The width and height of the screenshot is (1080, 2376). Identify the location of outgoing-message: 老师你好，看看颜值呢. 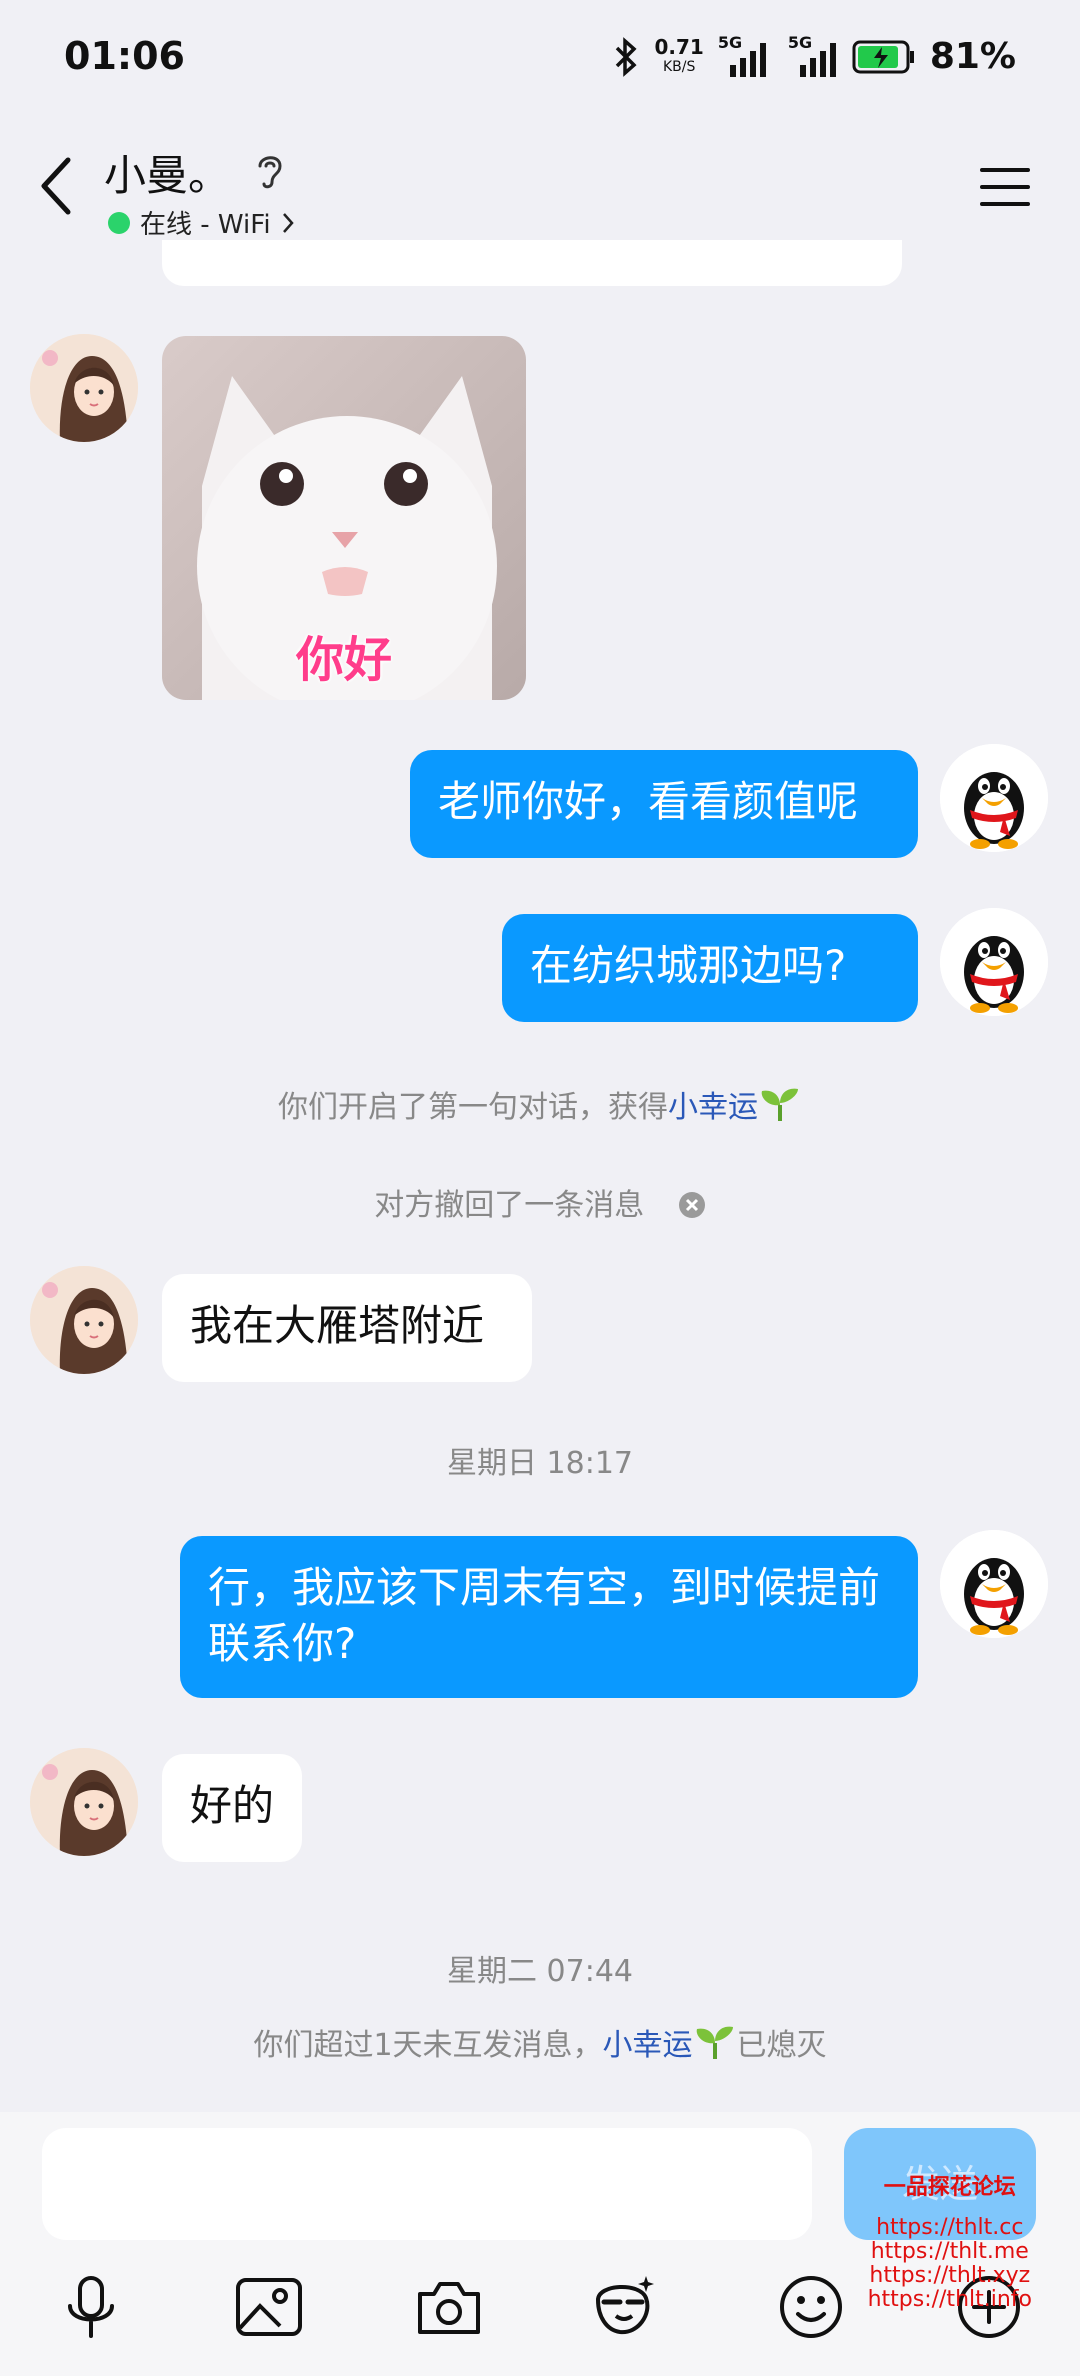
(664, 804).